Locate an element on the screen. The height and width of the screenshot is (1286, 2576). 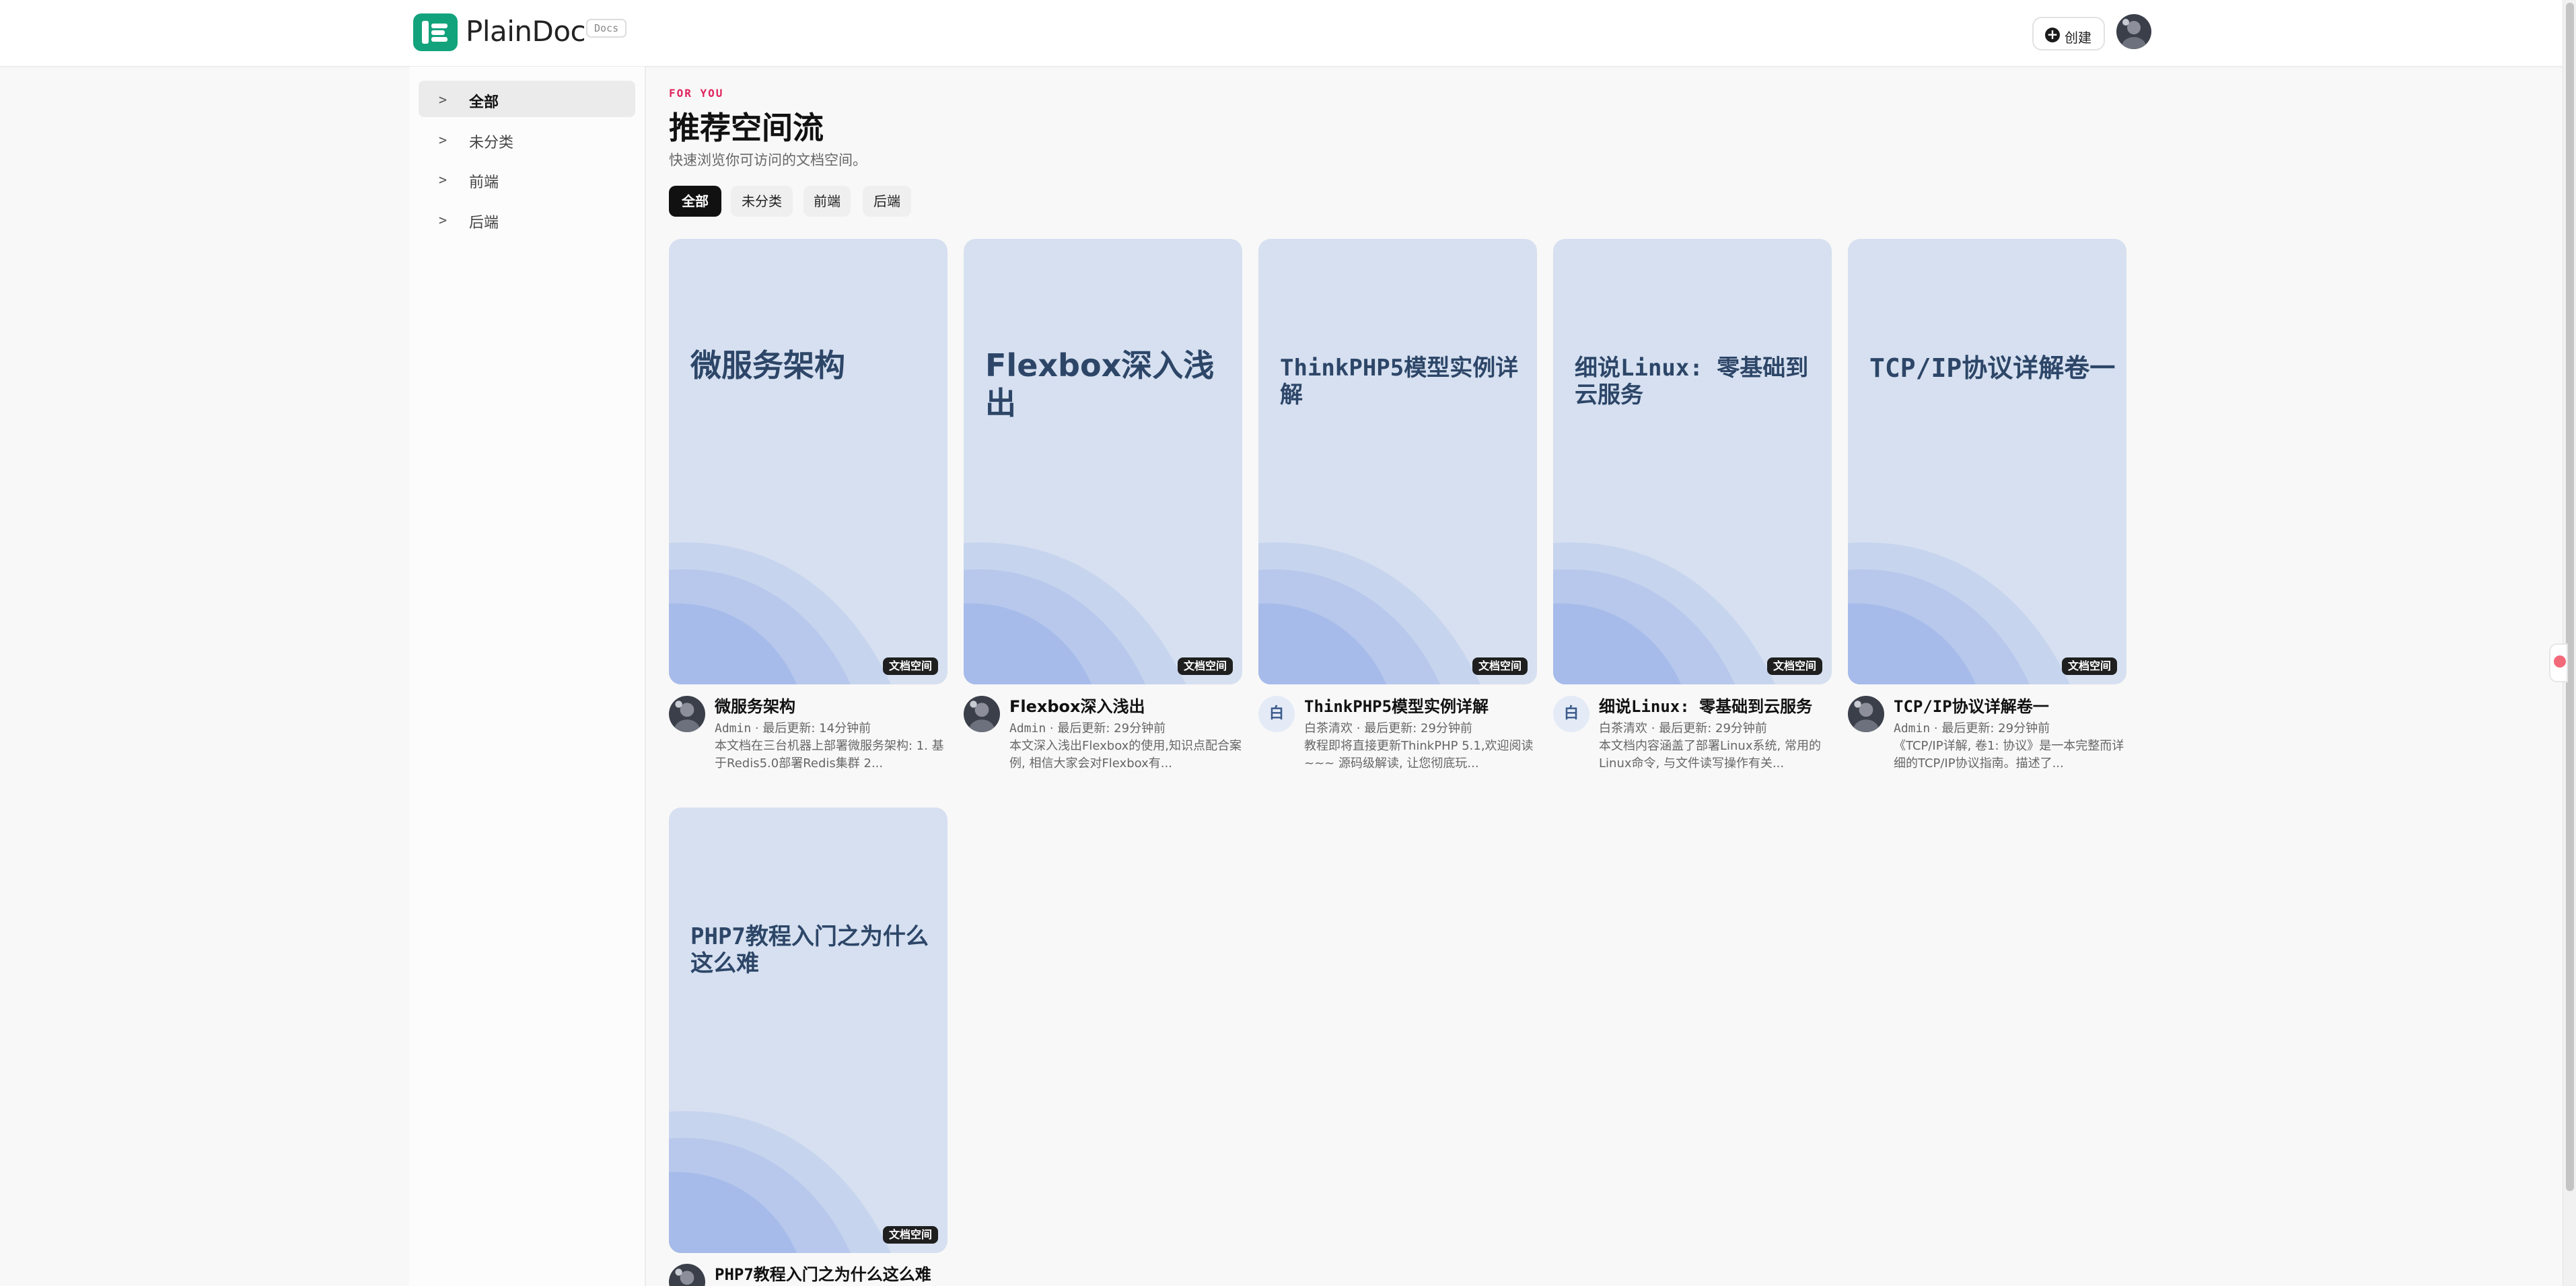
logo-text: PlainDoc is located at coordinates (526, 32).